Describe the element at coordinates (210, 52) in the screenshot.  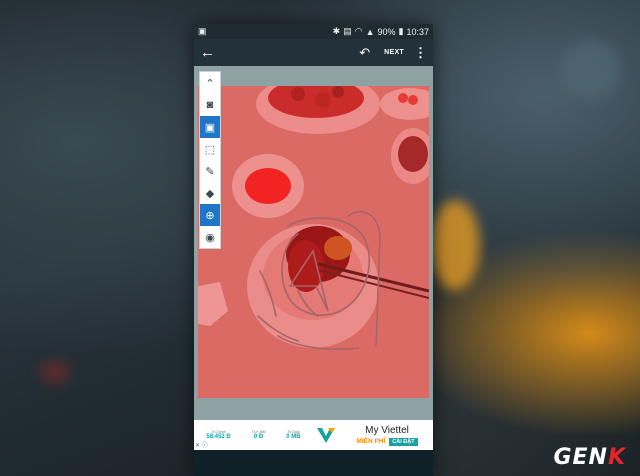
I see `arrow-left-icon: ←` at that location.